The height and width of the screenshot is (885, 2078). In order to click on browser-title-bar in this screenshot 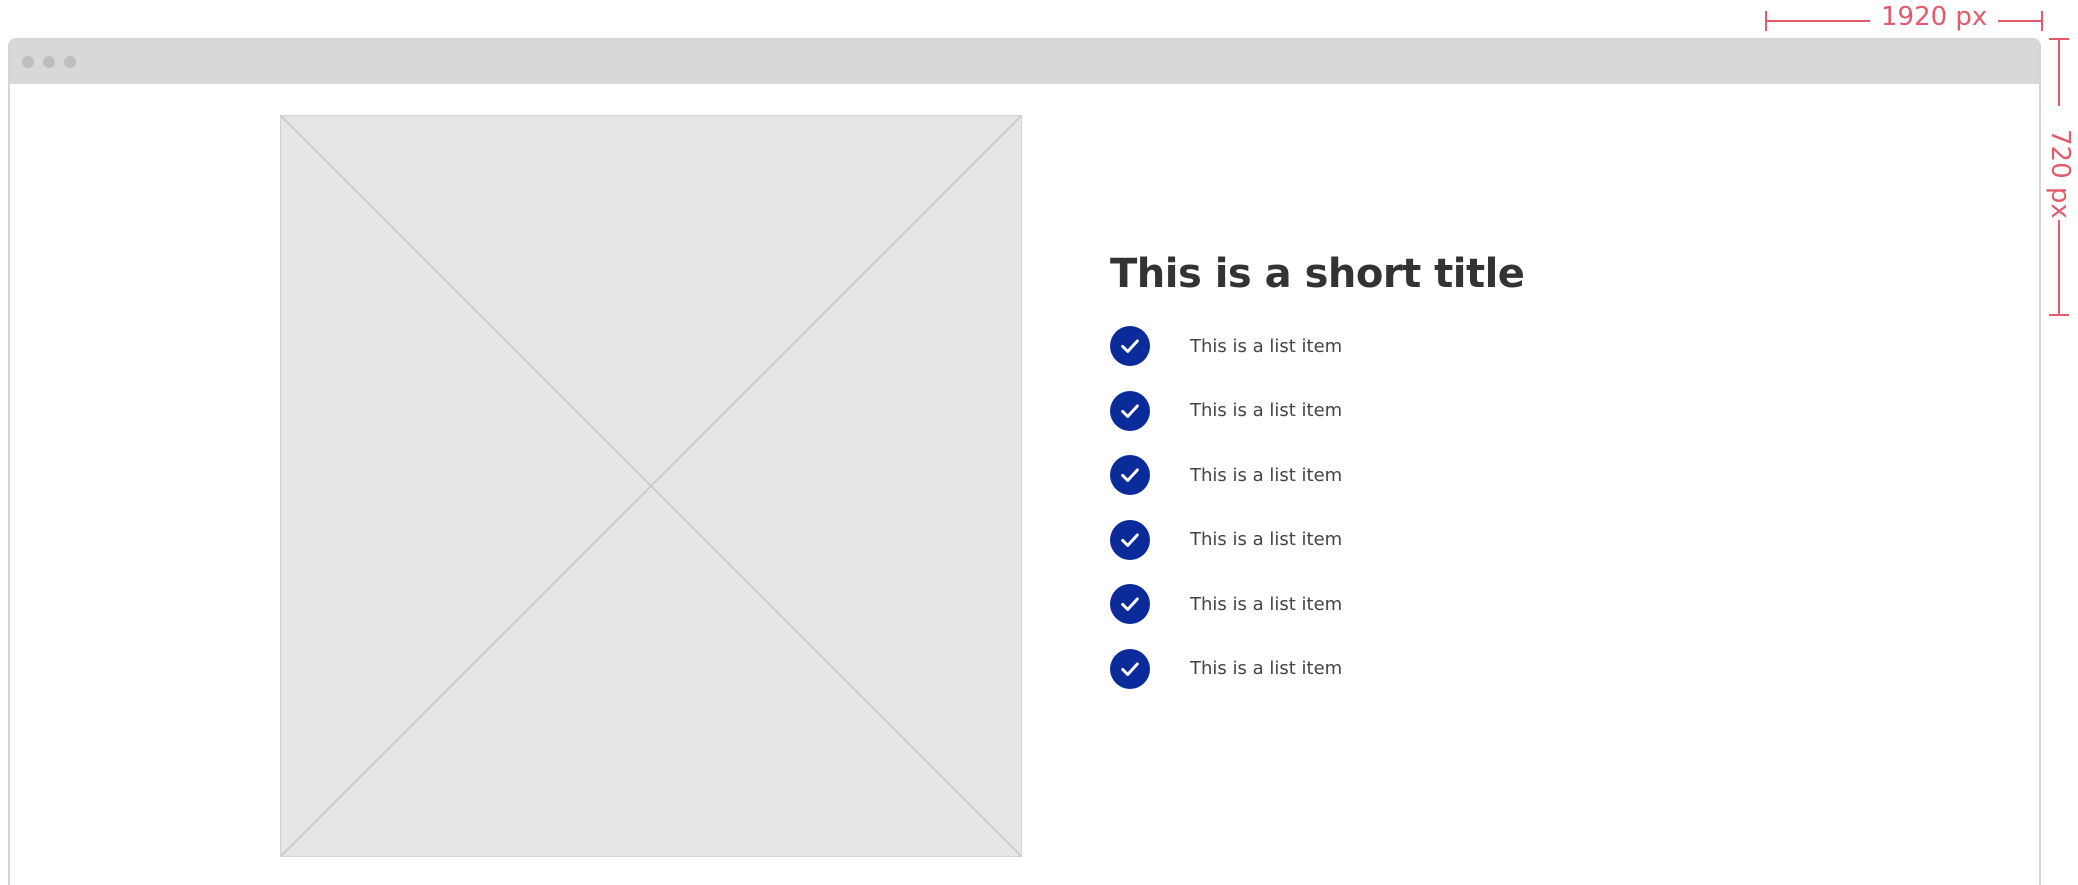, I will do `click(1024, 62)`.